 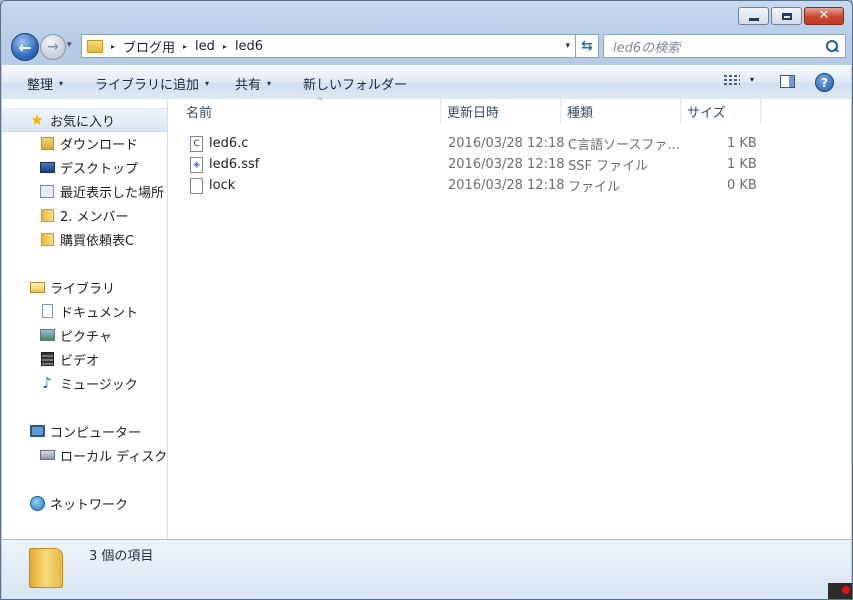 I want to click on star-icon: ★, so click(x=37, y=120).